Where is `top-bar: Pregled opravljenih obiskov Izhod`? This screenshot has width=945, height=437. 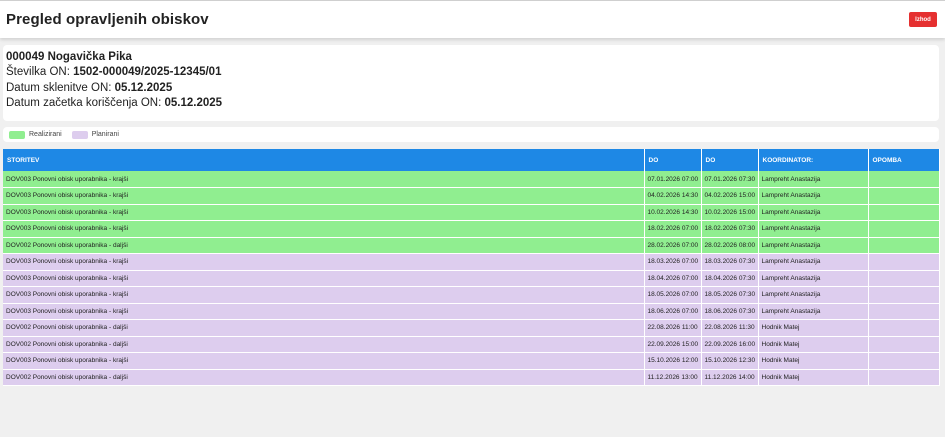
top-bar: Pregled opravljenih obiskov Izhod is located at coordinates (472, 19).